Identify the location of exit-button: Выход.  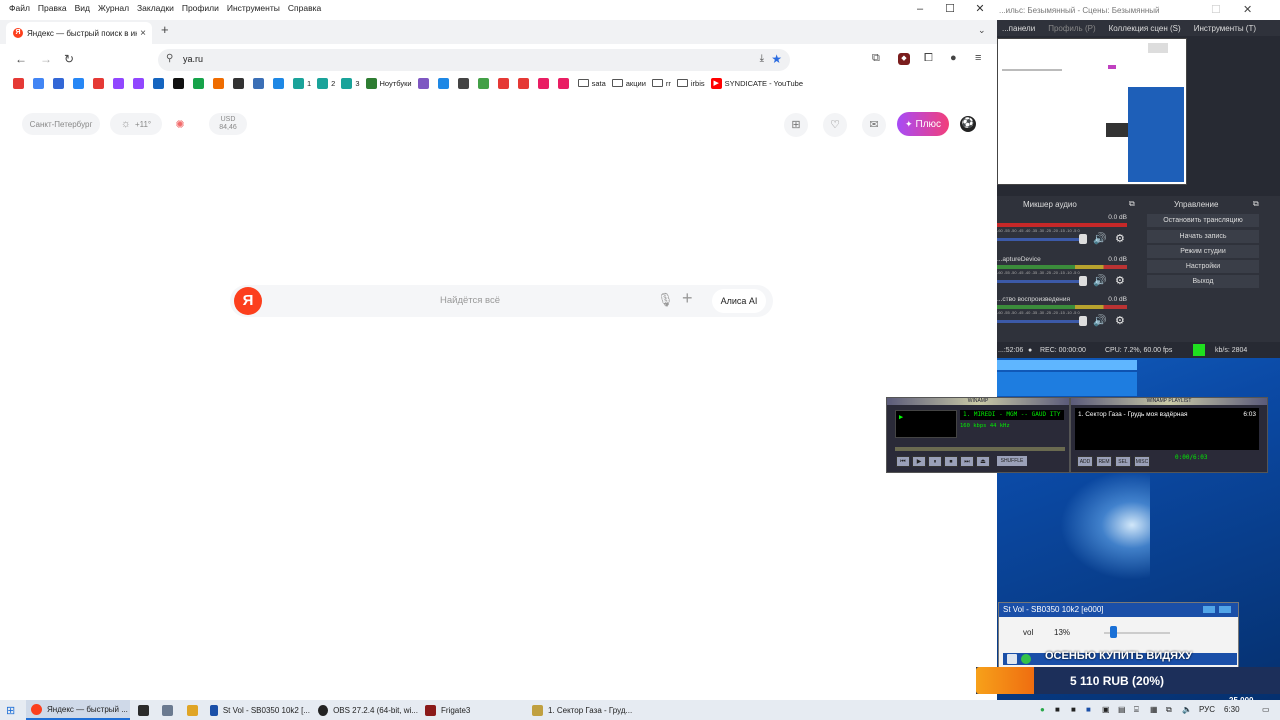
(1203, 281).